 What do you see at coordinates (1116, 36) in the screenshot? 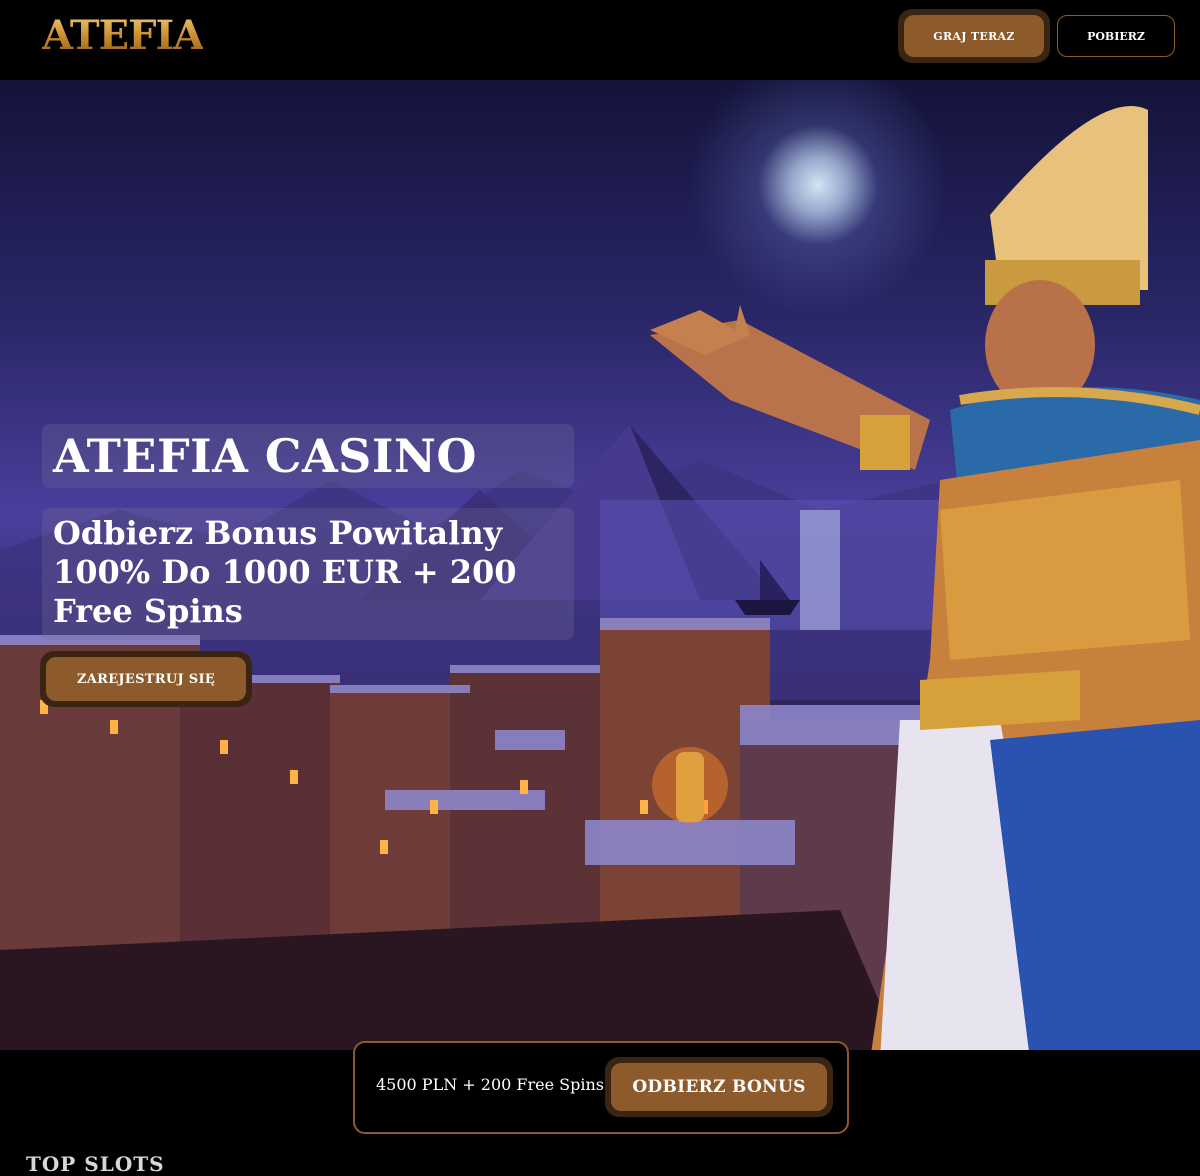
I see `download-button: POBIERZ` at bounding box center [1116, 36].